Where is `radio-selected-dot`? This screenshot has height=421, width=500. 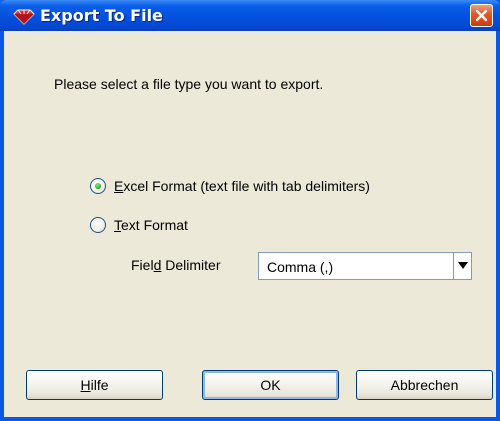
radio-selected-dot is located at coordinates (98, 186).